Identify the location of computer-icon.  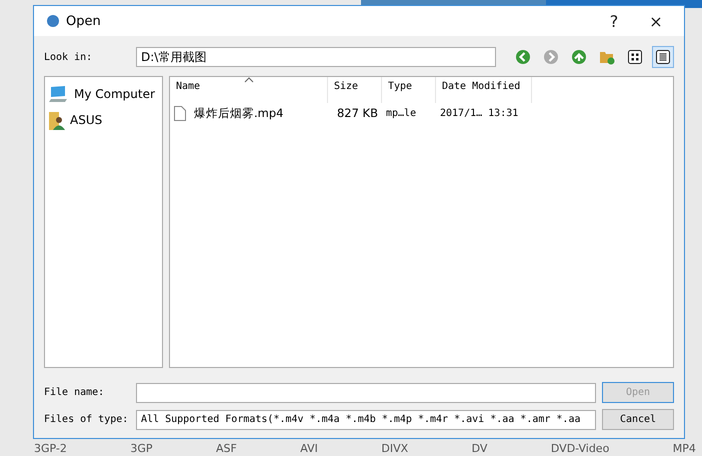
(59, 94).